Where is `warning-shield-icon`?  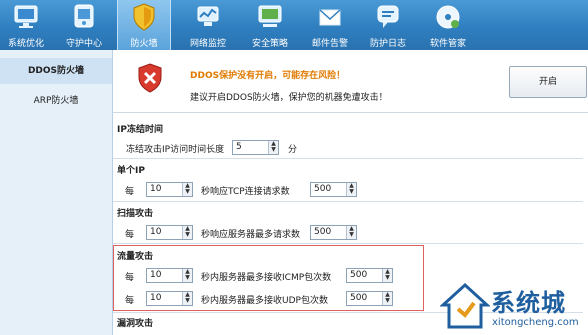
warning-shield-icon is located at coordinates (150, 78).